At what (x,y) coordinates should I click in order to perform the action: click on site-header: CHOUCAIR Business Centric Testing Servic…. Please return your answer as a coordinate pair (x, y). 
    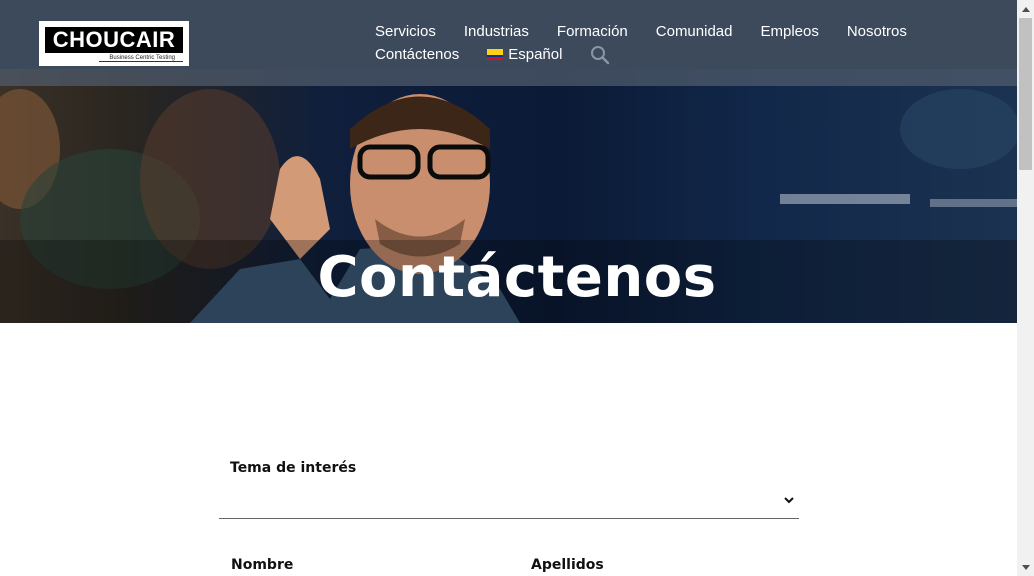
    Looking at the image, I should click on (508, 34).